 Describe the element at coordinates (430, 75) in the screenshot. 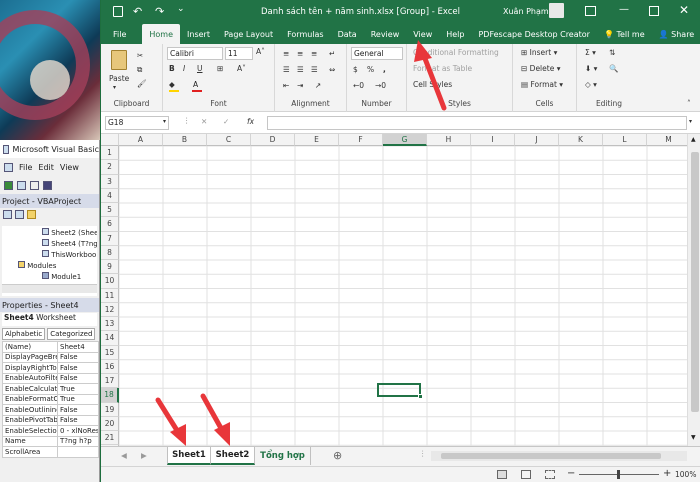

I see `arrow-to-view-tab` at that location.